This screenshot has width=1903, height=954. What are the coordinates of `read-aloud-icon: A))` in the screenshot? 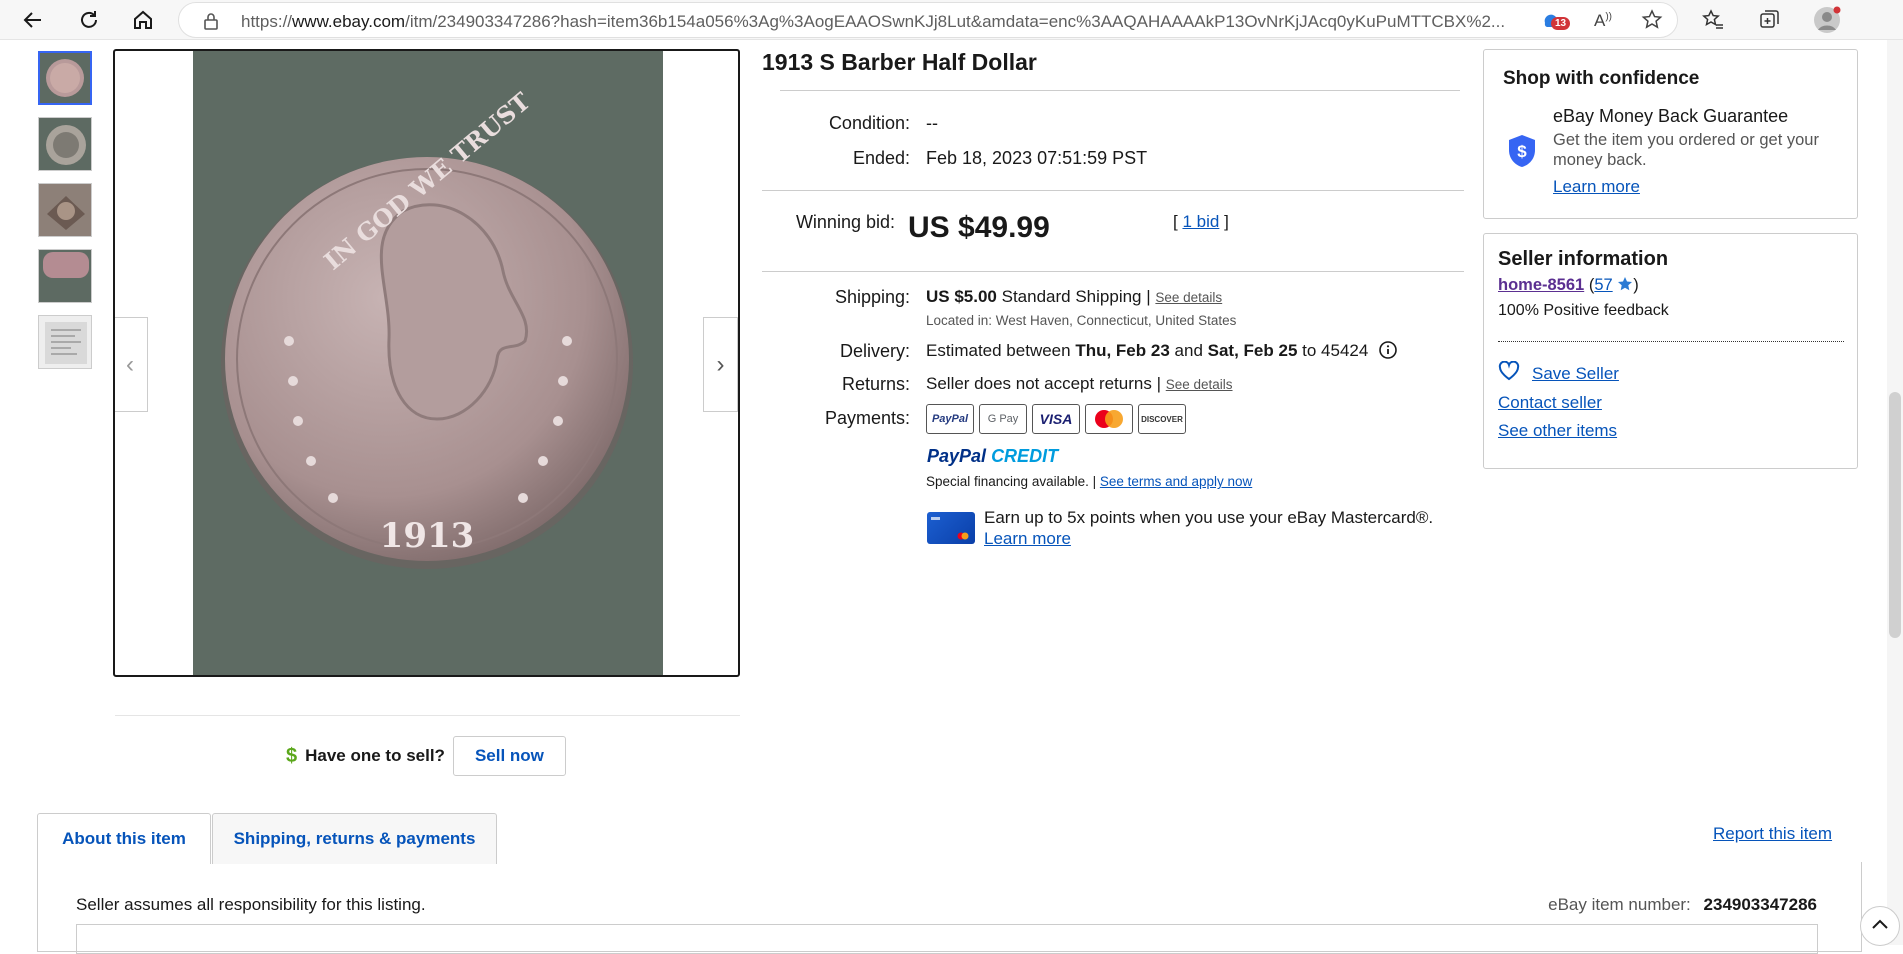 It's located at (1603, 21).